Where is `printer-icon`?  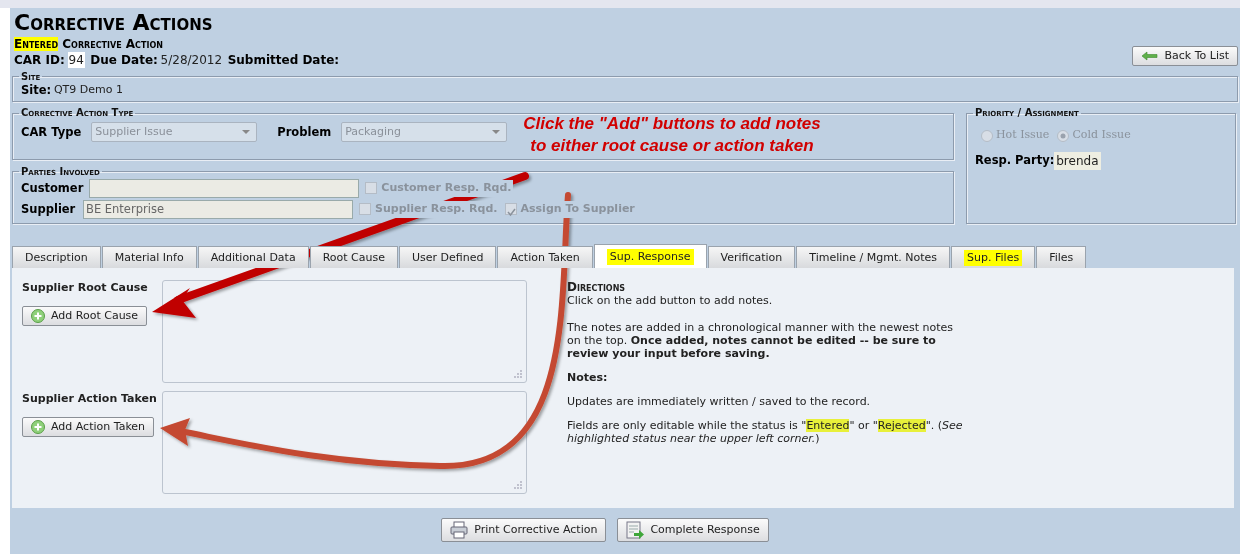
printer-icon is located at coordinates (459, 530).